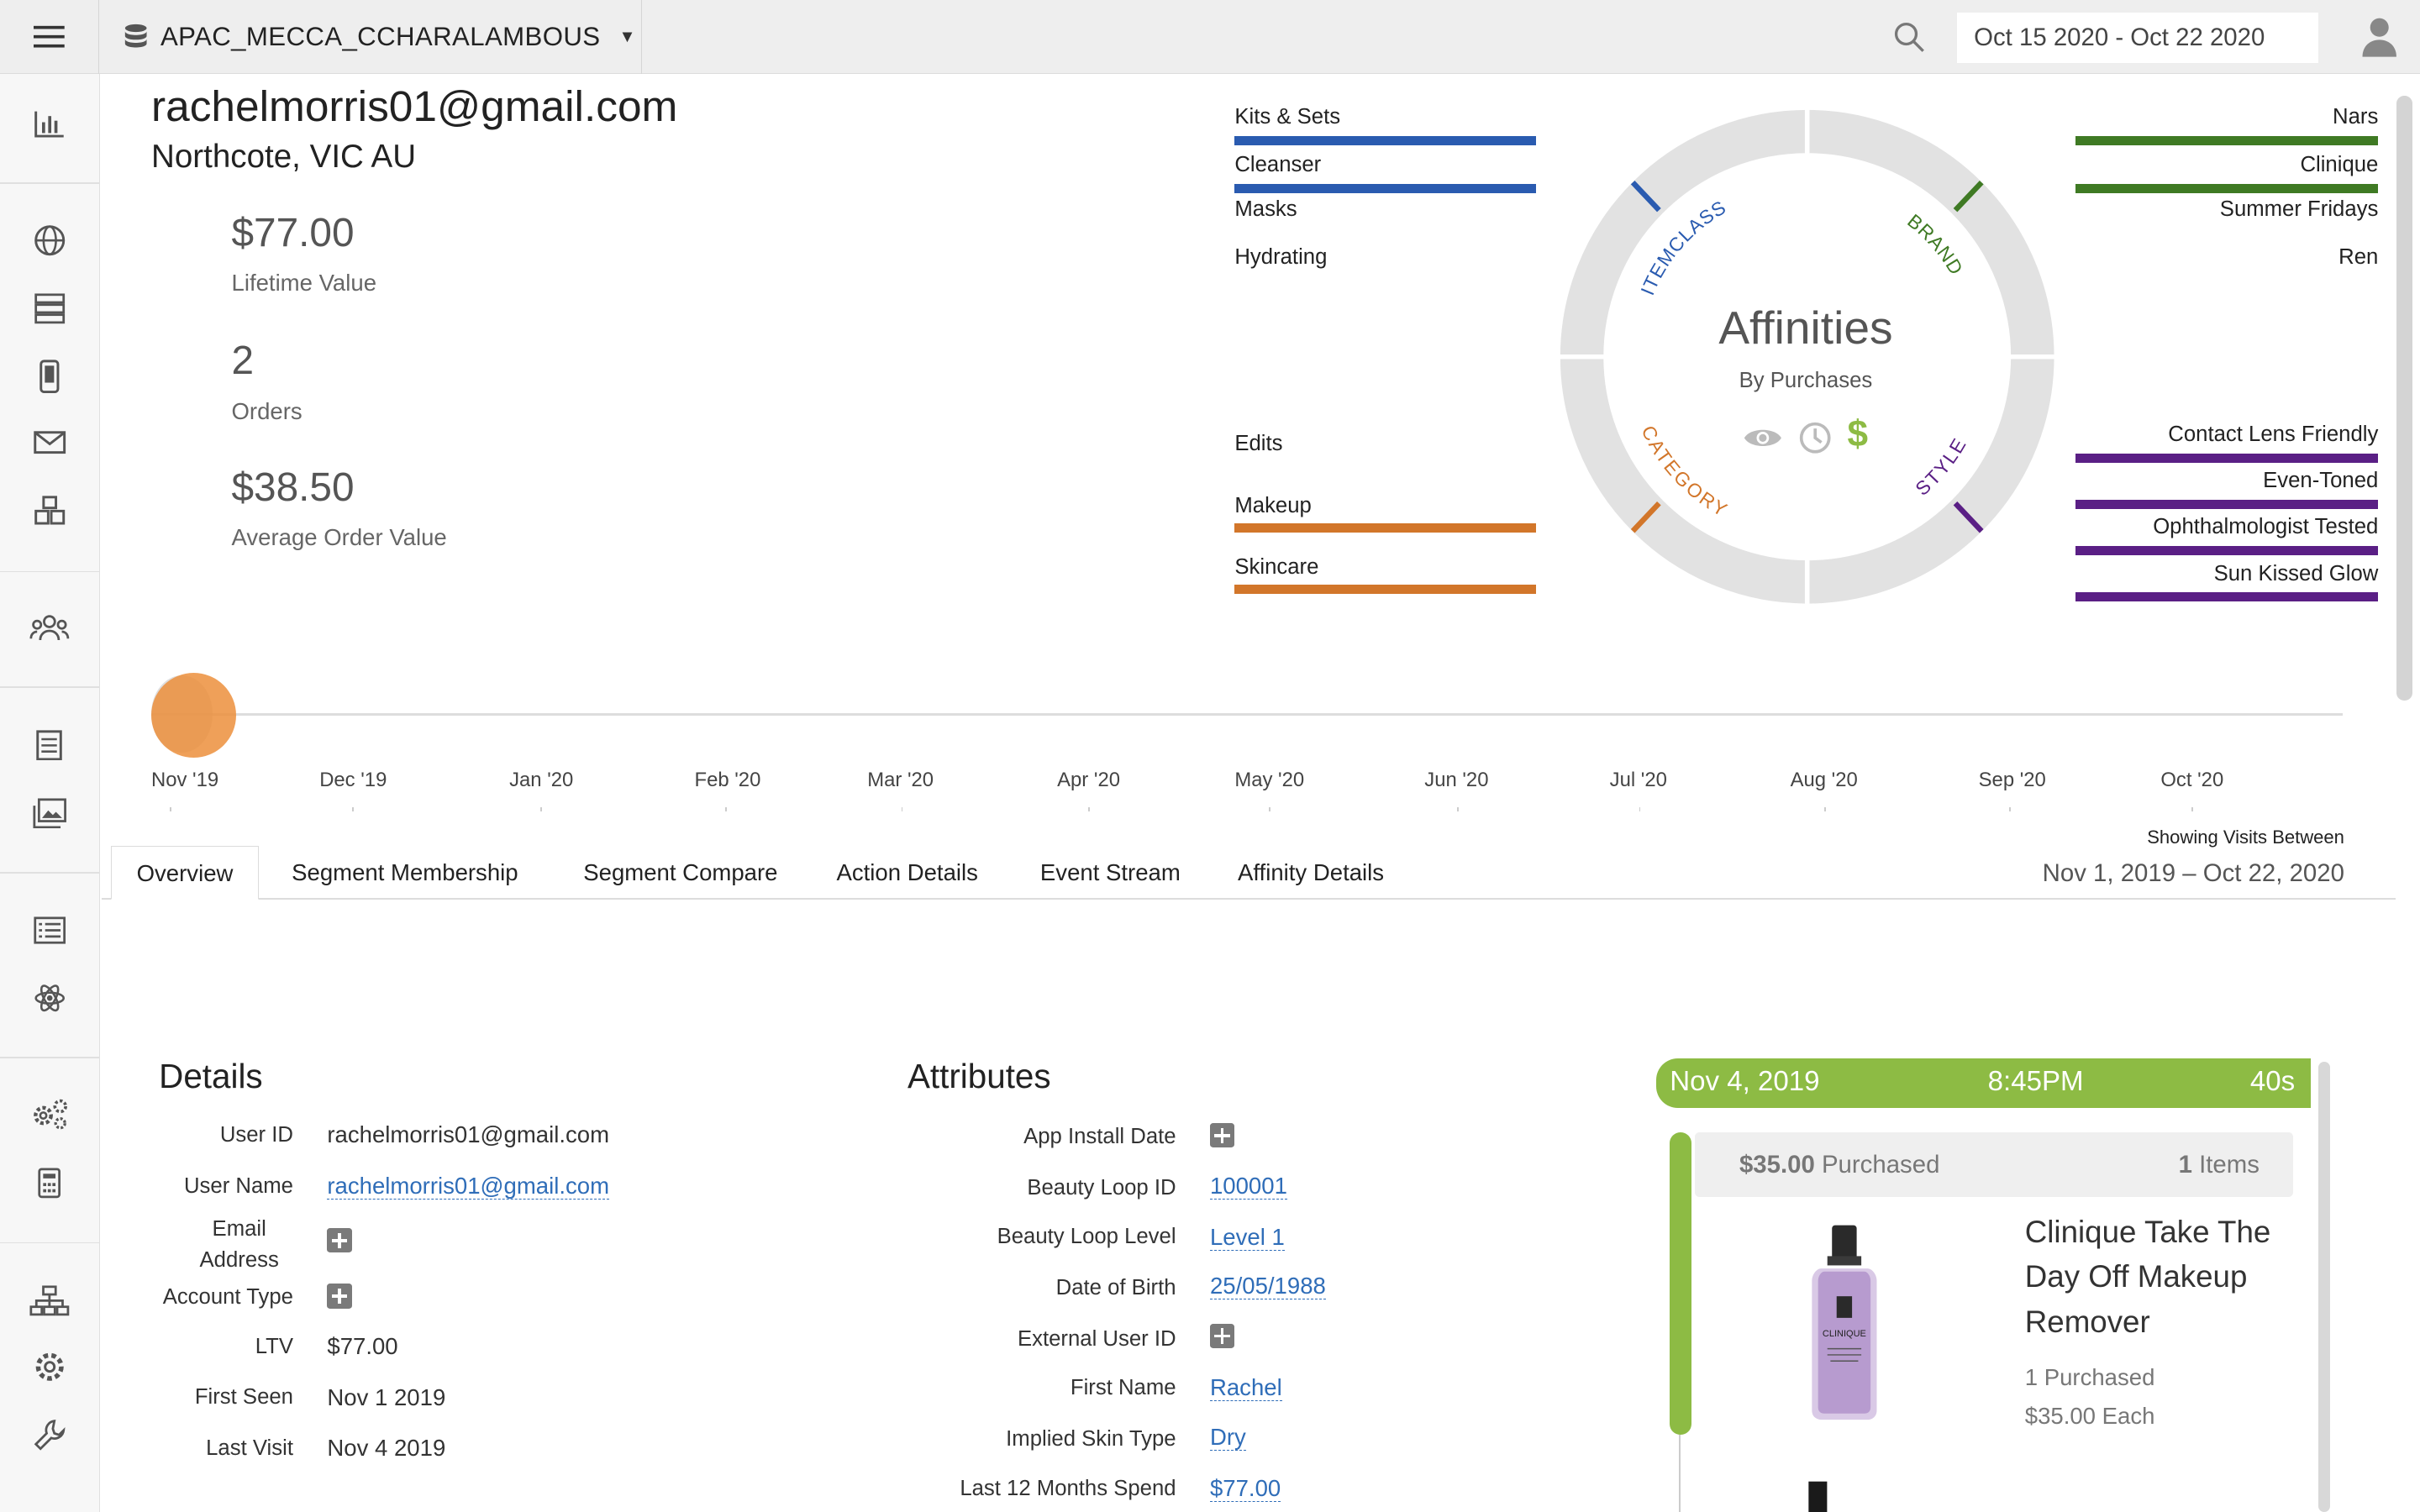  What do you see at coordinates (386, 1448) in the screenshot?
I see `detail-value-last-visit: Nov 4 2019` at bounding box center [386, 1448].